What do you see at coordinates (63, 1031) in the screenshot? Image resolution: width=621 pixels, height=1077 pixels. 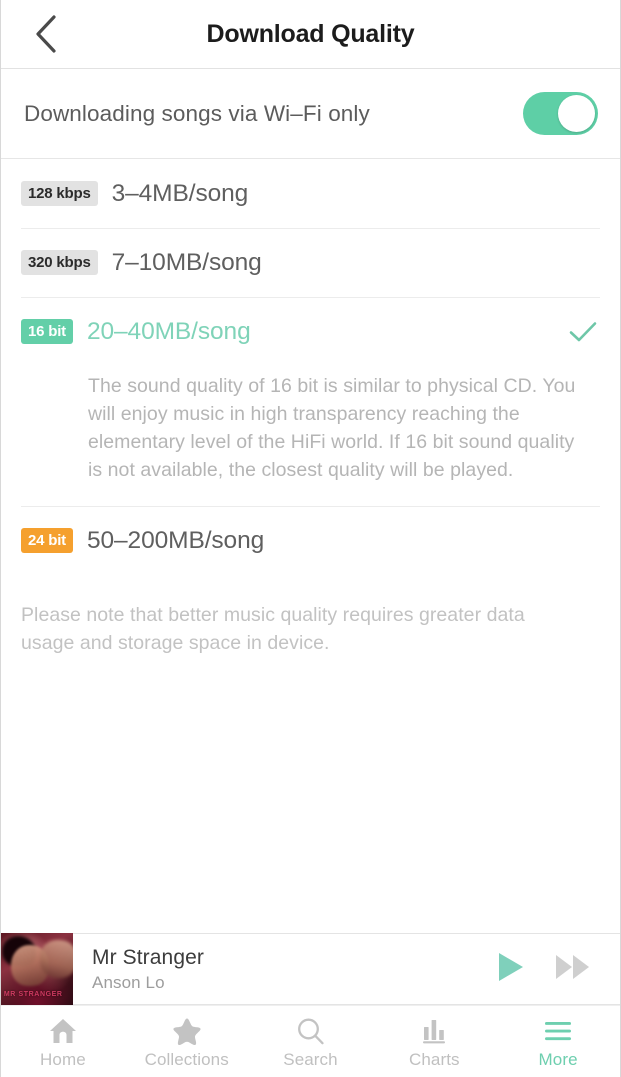 I see `home-icon` at bounding box center [63, 1031].